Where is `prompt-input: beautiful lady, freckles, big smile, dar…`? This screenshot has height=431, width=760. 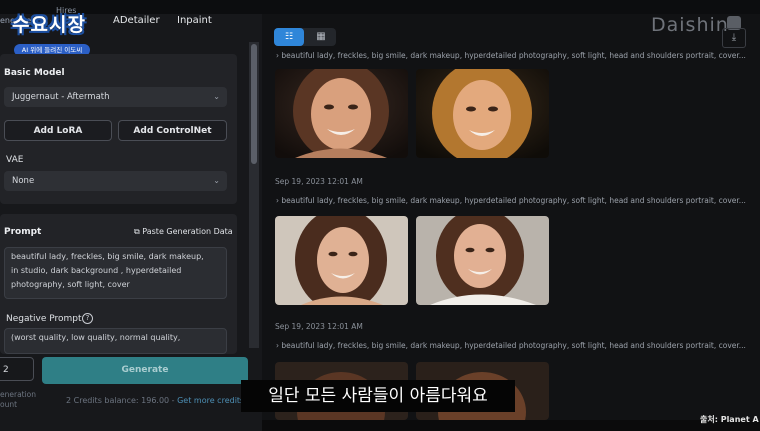
prompt-input: beautiful lady, freckles, big smile, dar… is located at coordinates (115, 273).